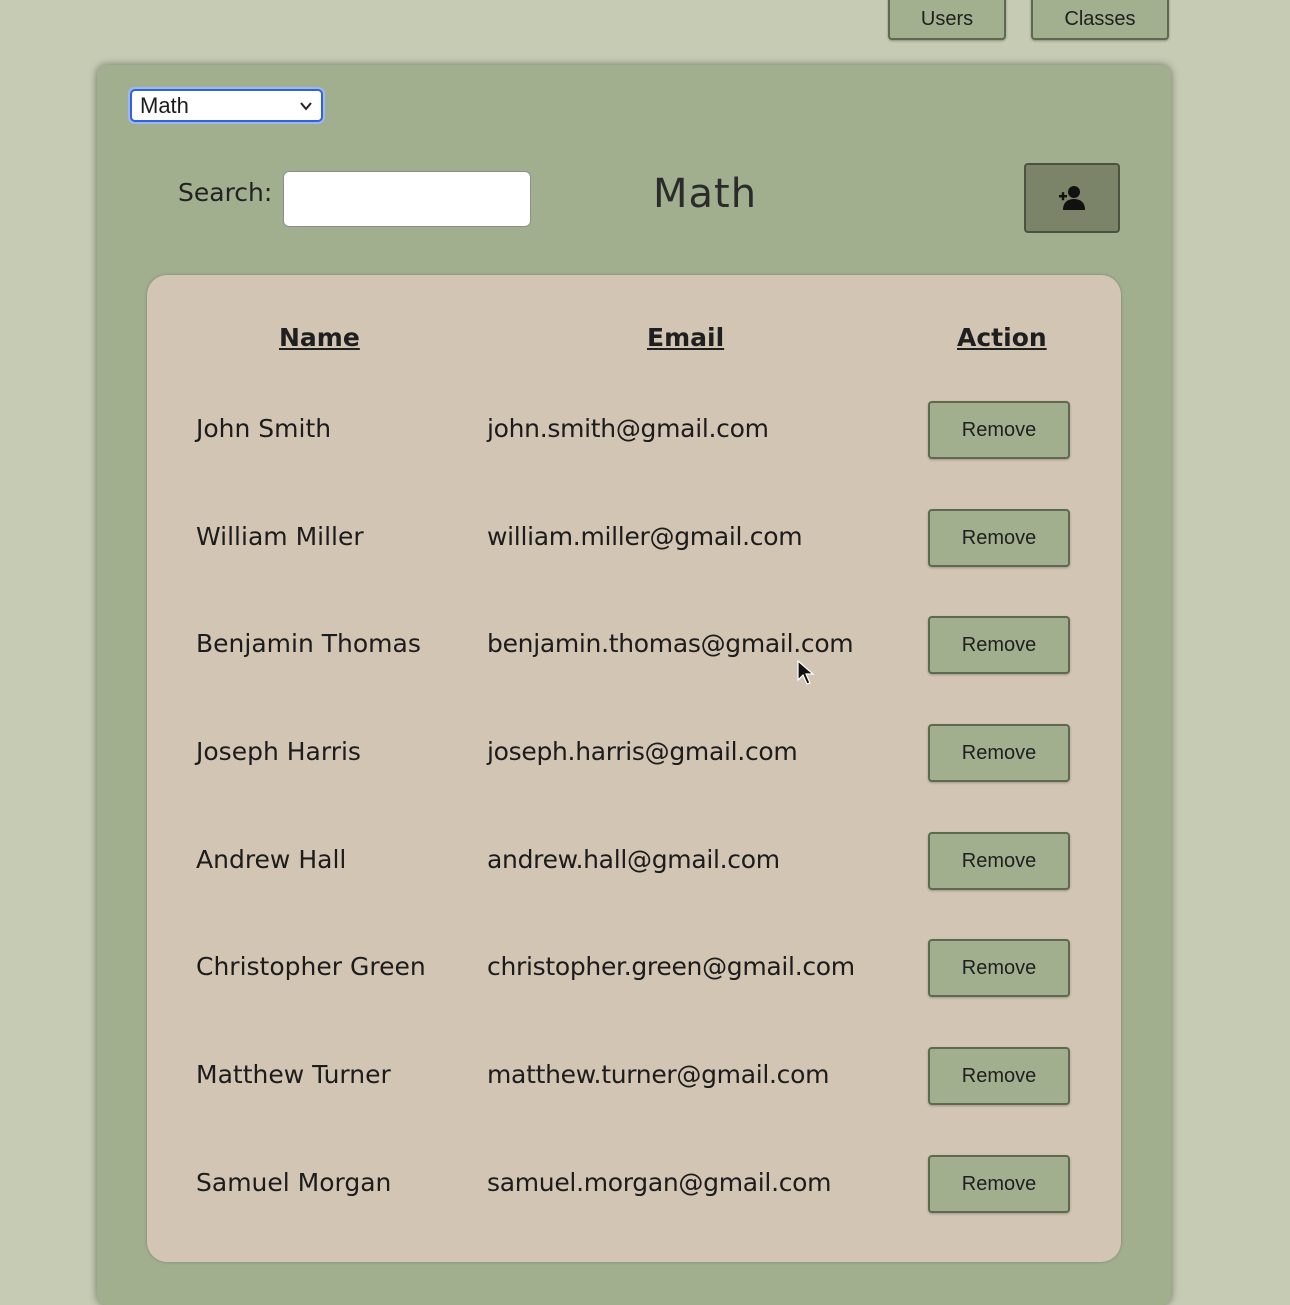 This screenshot has width=1290, height=1305. What do you see at coordinates (294, 1182) in the screenshot?
I see `member-name: Samuel Morgan` at bounding box center [294, 1182].